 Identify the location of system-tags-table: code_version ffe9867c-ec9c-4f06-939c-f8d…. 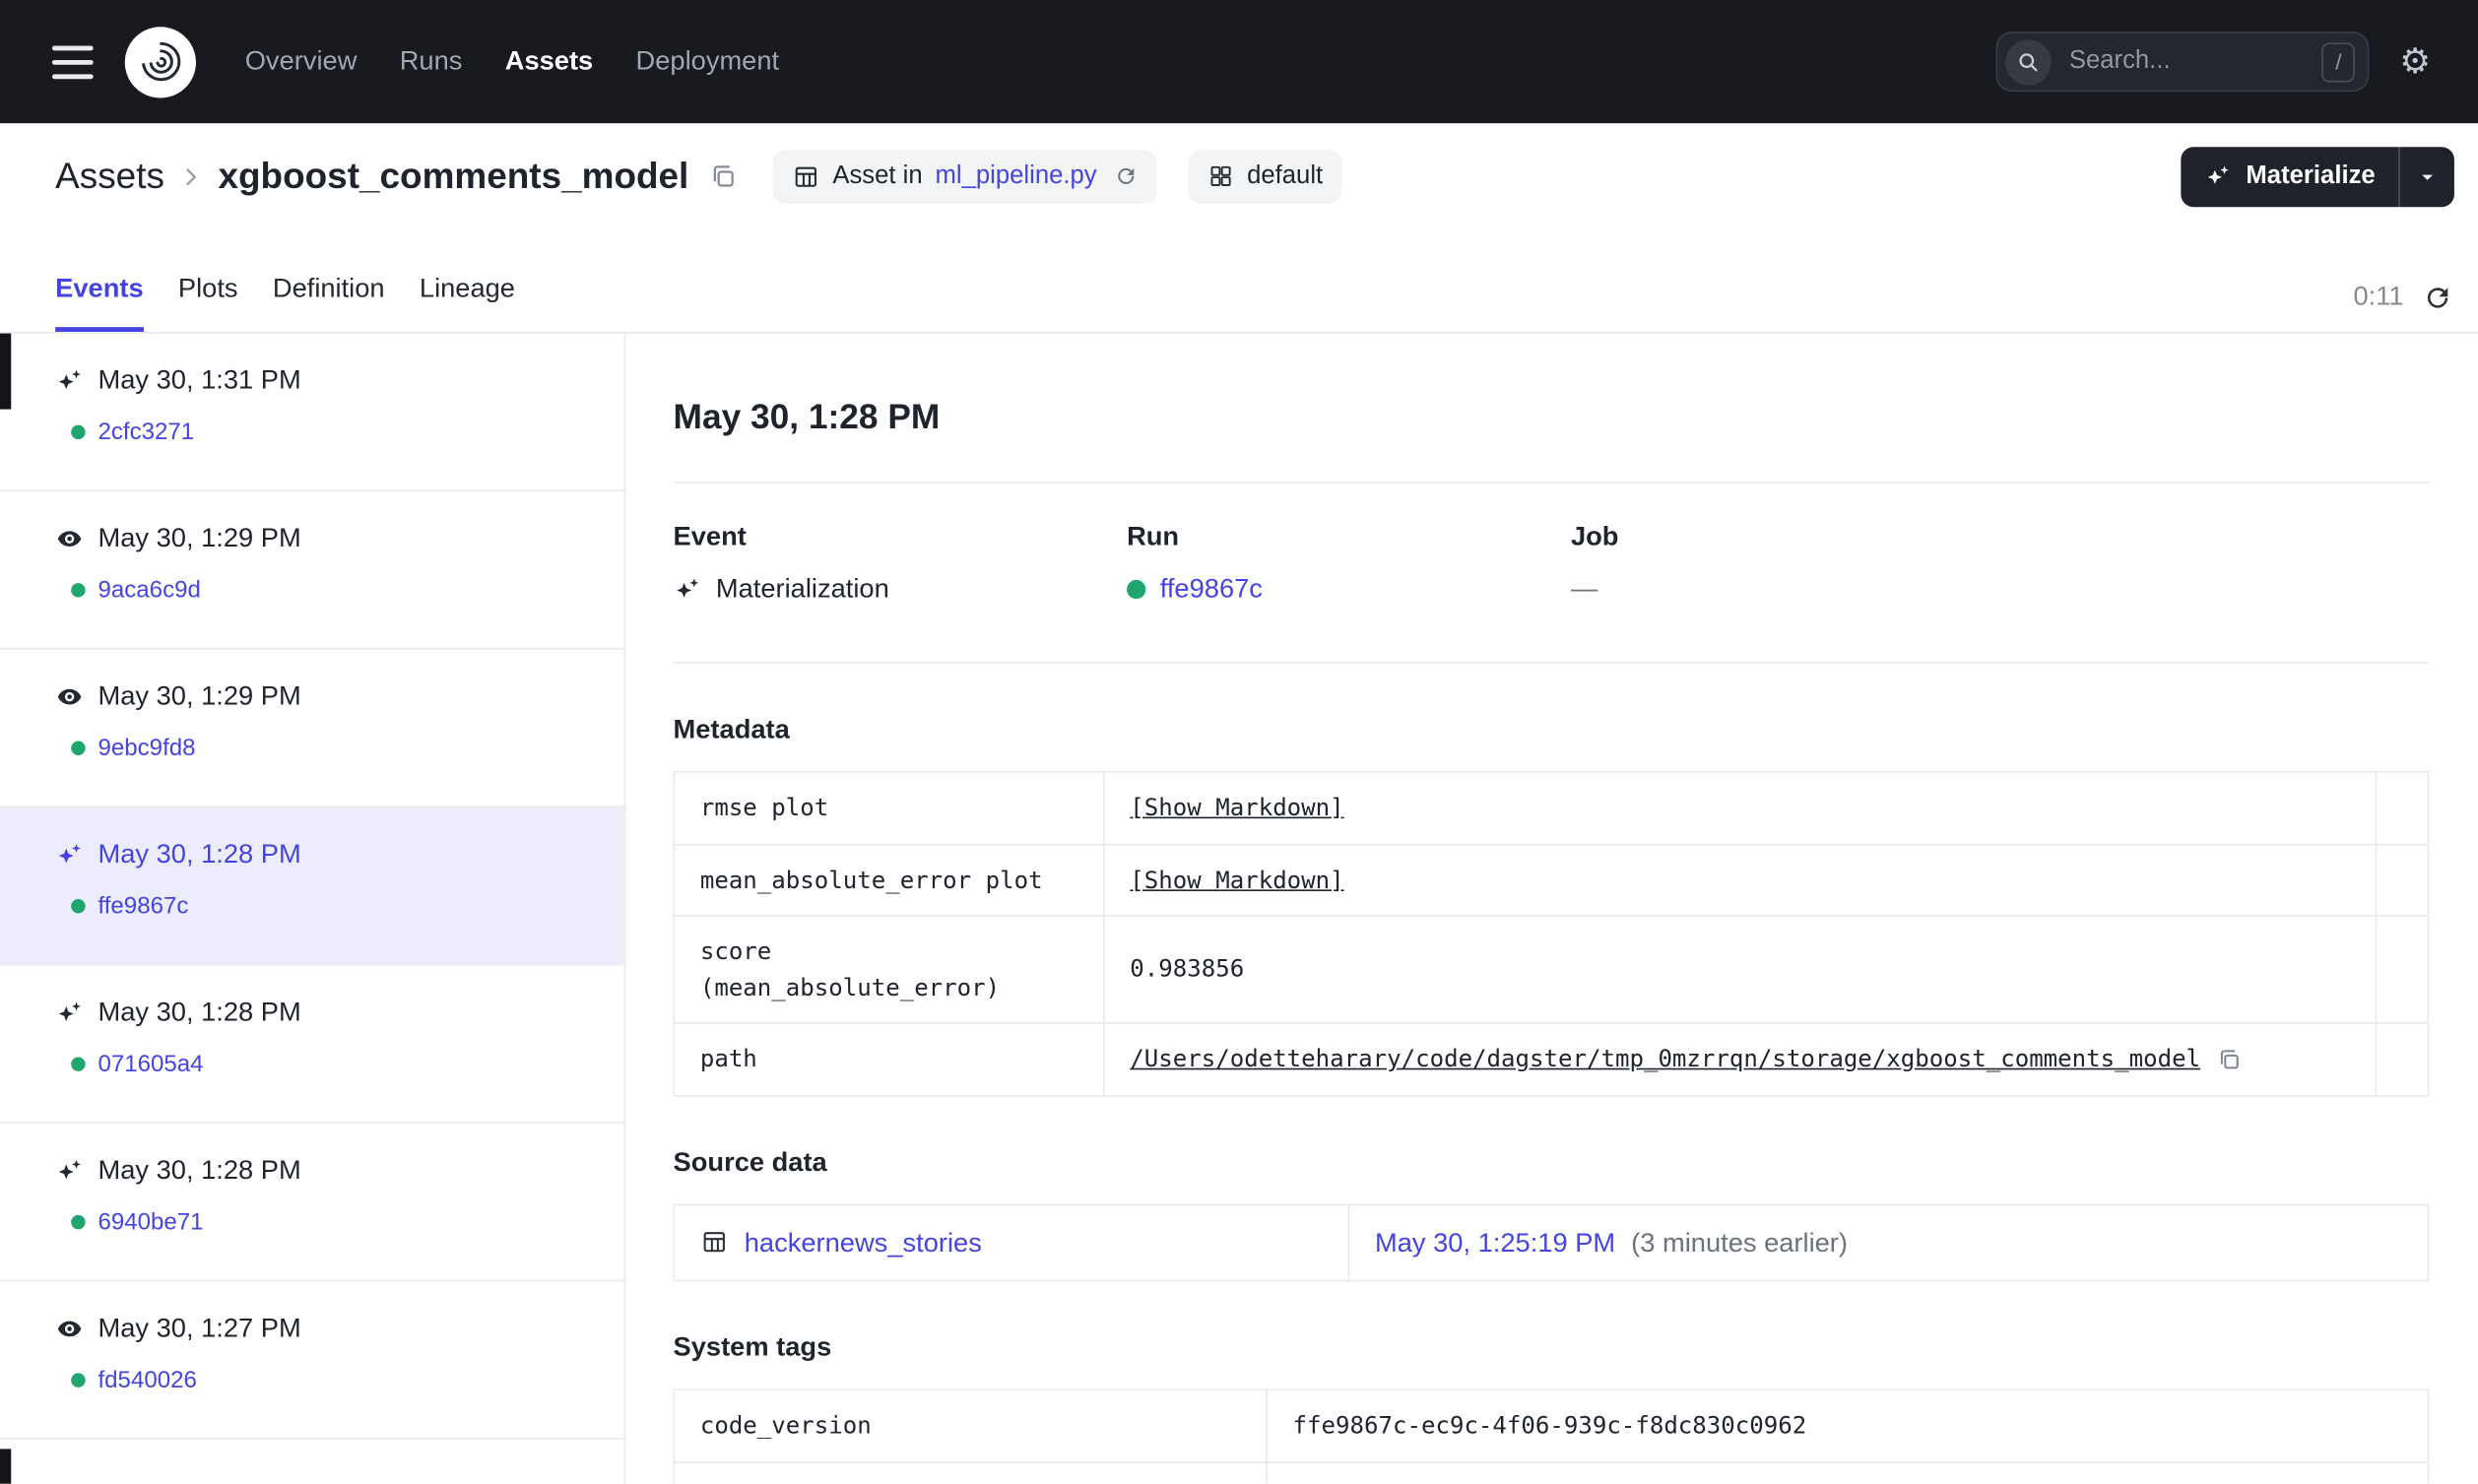
(1551, 1436).